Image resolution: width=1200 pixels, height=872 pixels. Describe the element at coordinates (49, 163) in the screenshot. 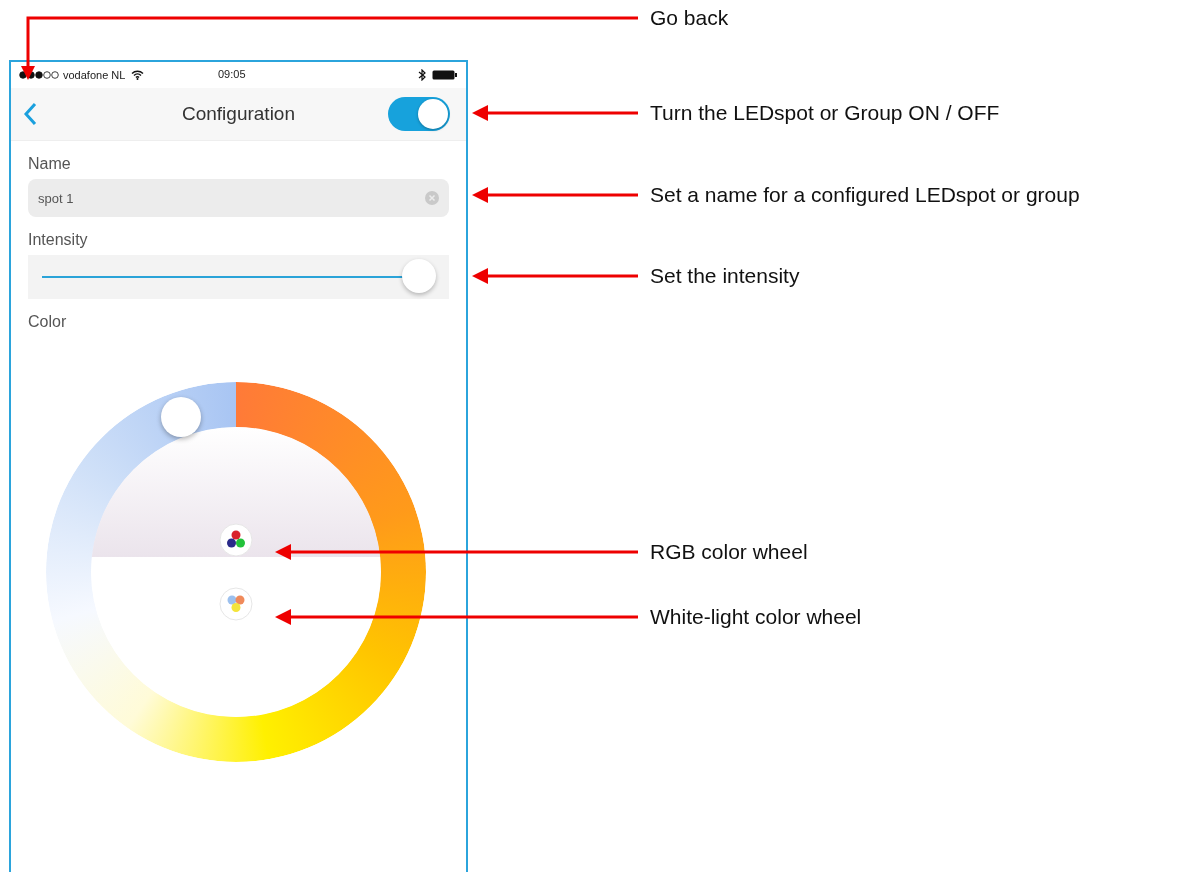

I see `field-label: Name` at that location.